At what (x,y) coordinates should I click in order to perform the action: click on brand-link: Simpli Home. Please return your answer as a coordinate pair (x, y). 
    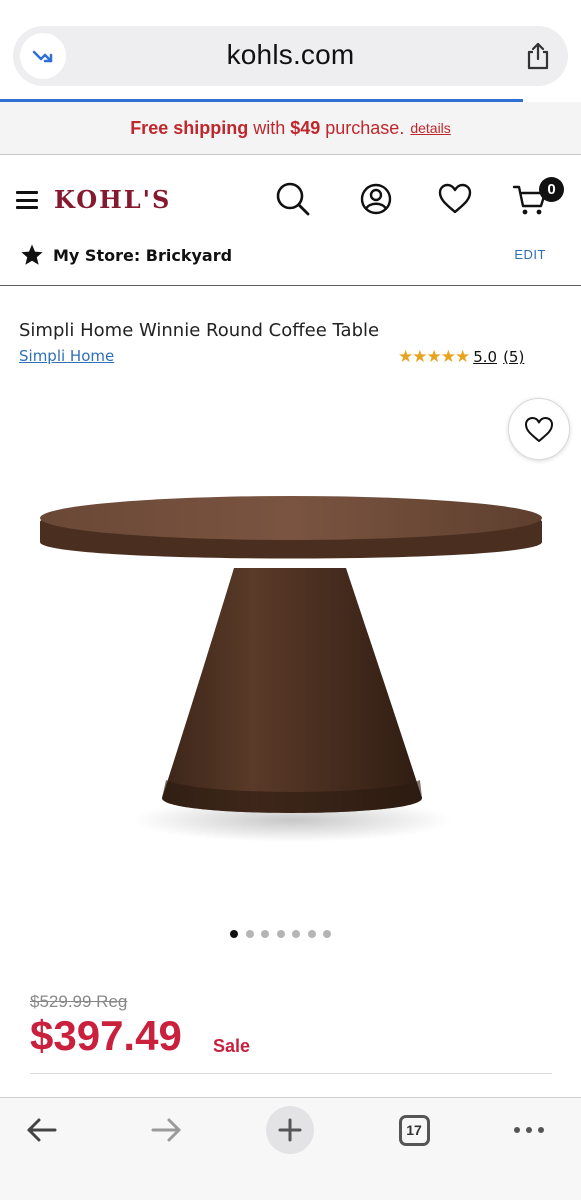
    Looking at the image, I should click on (66, 356).